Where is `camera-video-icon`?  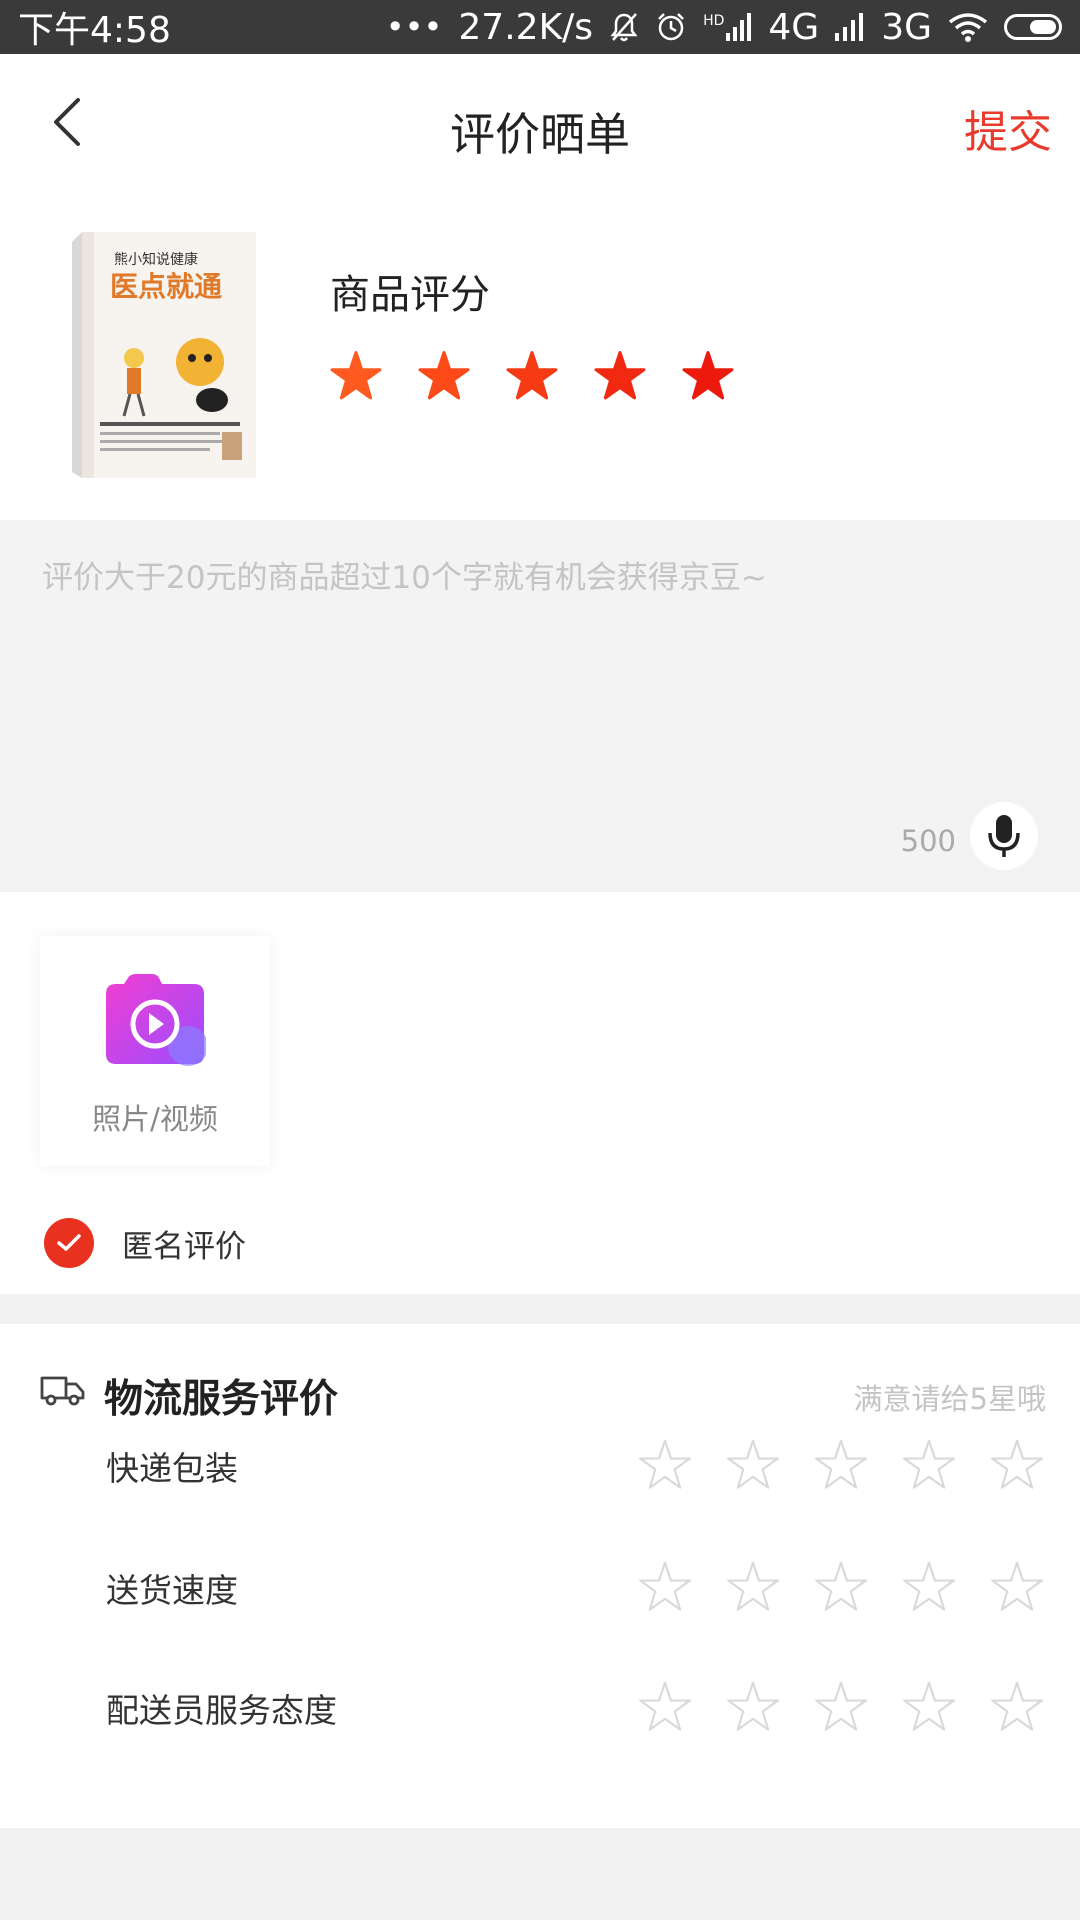 camera-video-icon is located at coordinates (156, 1020).